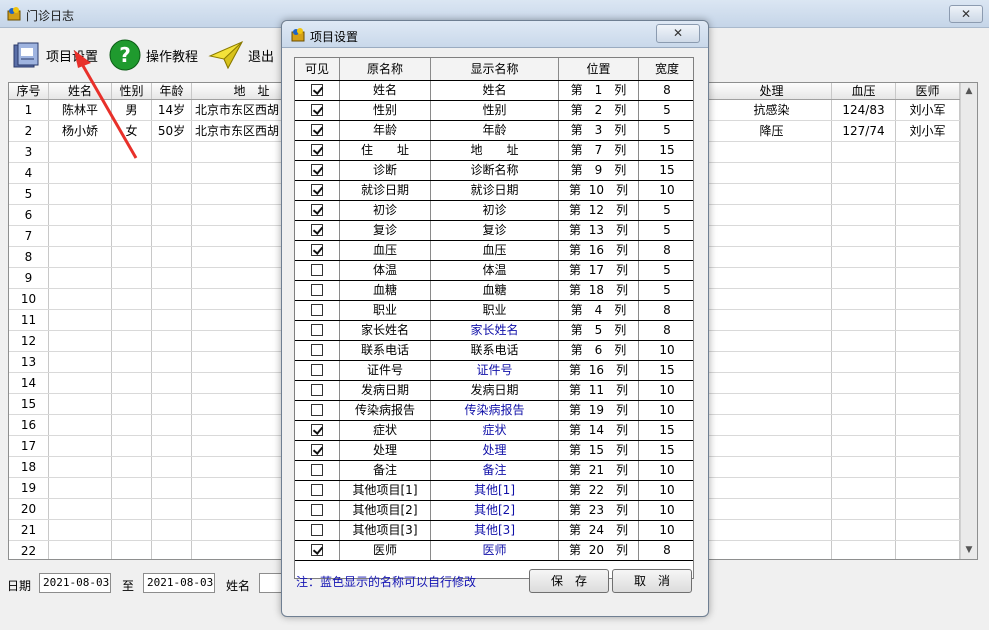  What do you see at coordinates (29, 362) in the screenshot?
I see `cell-no: 13` at bounding box center [29, 362].